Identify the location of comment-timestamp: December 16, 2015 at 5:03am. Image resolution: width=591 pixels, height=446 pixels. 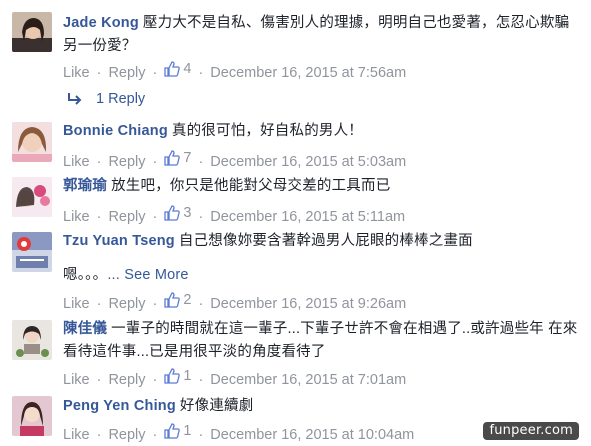
(308, 162).